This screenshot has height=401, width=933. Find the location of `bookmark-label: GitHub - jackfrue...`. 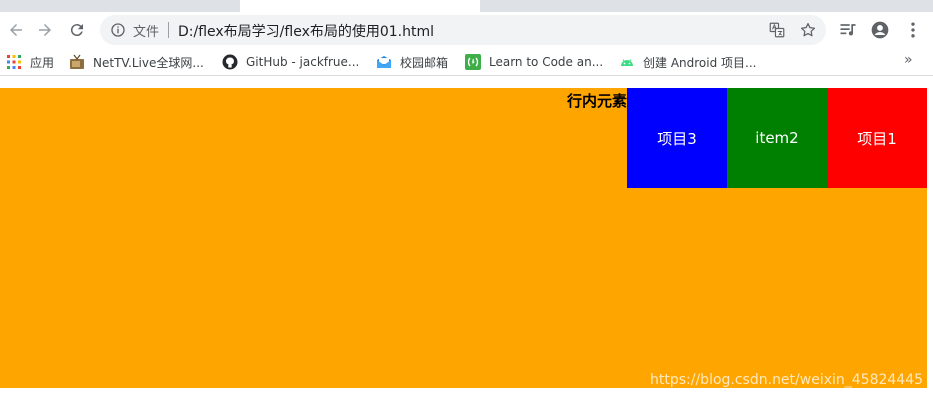

bookmark-label: GitHub - jackfrue... is located at coordinates (303, 62).